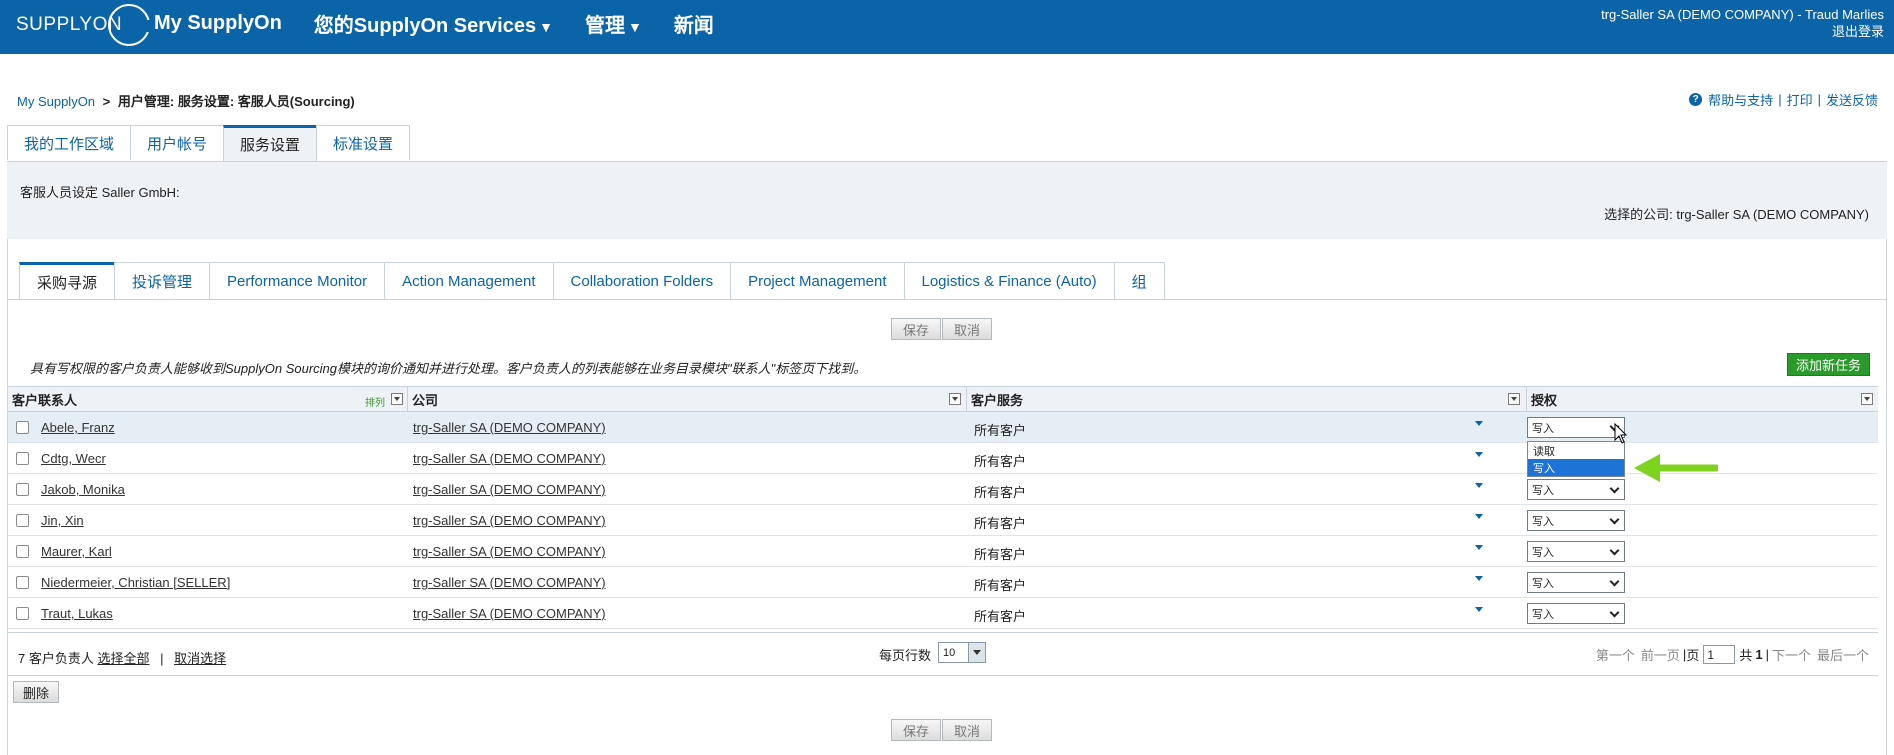 This screenshot has height=755, width=1894. I want to click on main-nav: My SupplyOn 您的SupplyOn Services ▼ 管理 ▼ 新闻, so click(450, 23).